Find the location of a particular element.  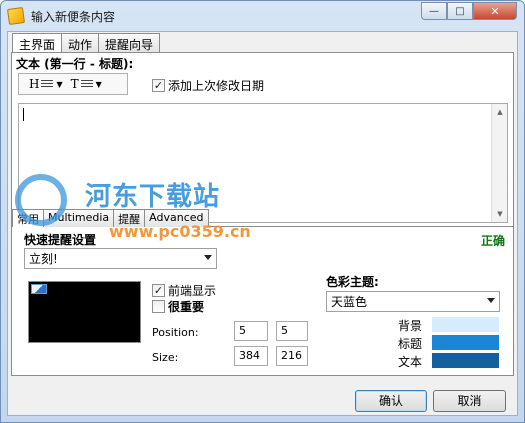

caption-buttons: — □ ✕ is located at coordinates (469, 11).